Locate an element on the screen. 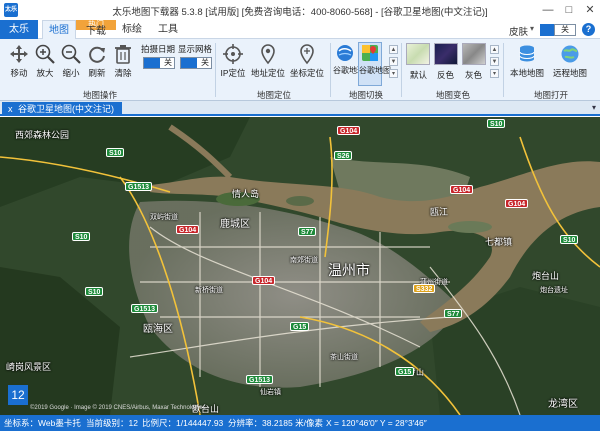  move-label: 移动 is located at coordinates (19, 73).